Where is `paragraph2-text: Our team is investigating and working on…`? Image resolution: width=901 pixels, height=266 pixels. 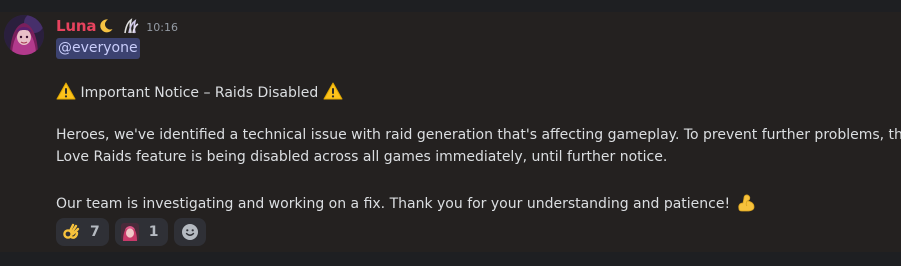
paragraph2-text: Our team is investigating and working on… is located at coordinates (393, 204).